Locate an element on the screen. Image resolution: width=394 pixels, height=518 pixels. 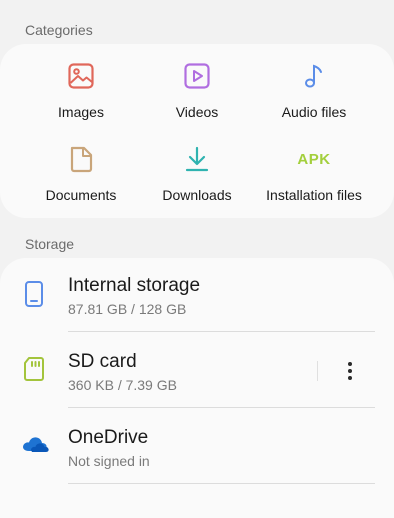
category-audio-files: Audio files is located at coordinates (314, 96).